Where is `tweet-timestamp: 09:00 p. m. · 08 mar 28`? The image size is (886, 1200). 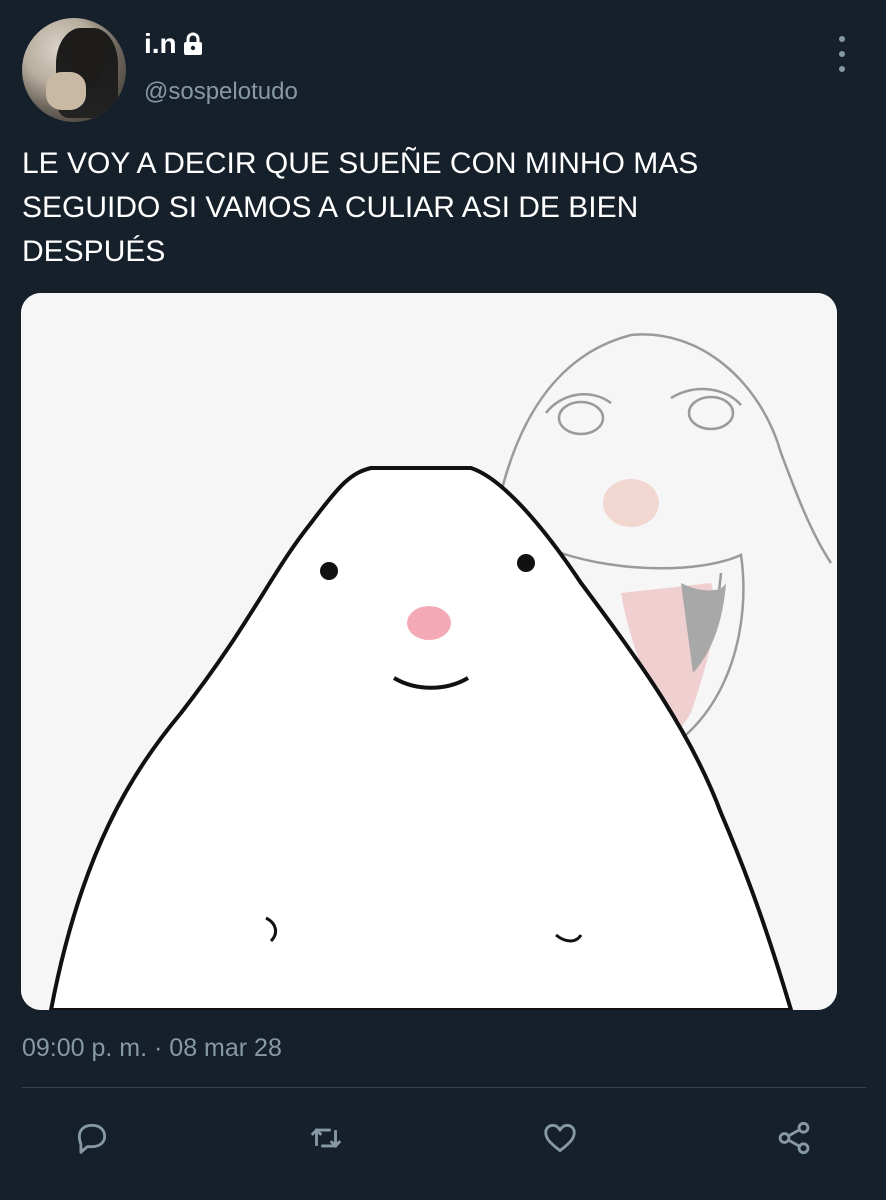 tweet-timestamp: 09:00 p. m. · 08 mar 28 is located at coordinates (152, 1048).